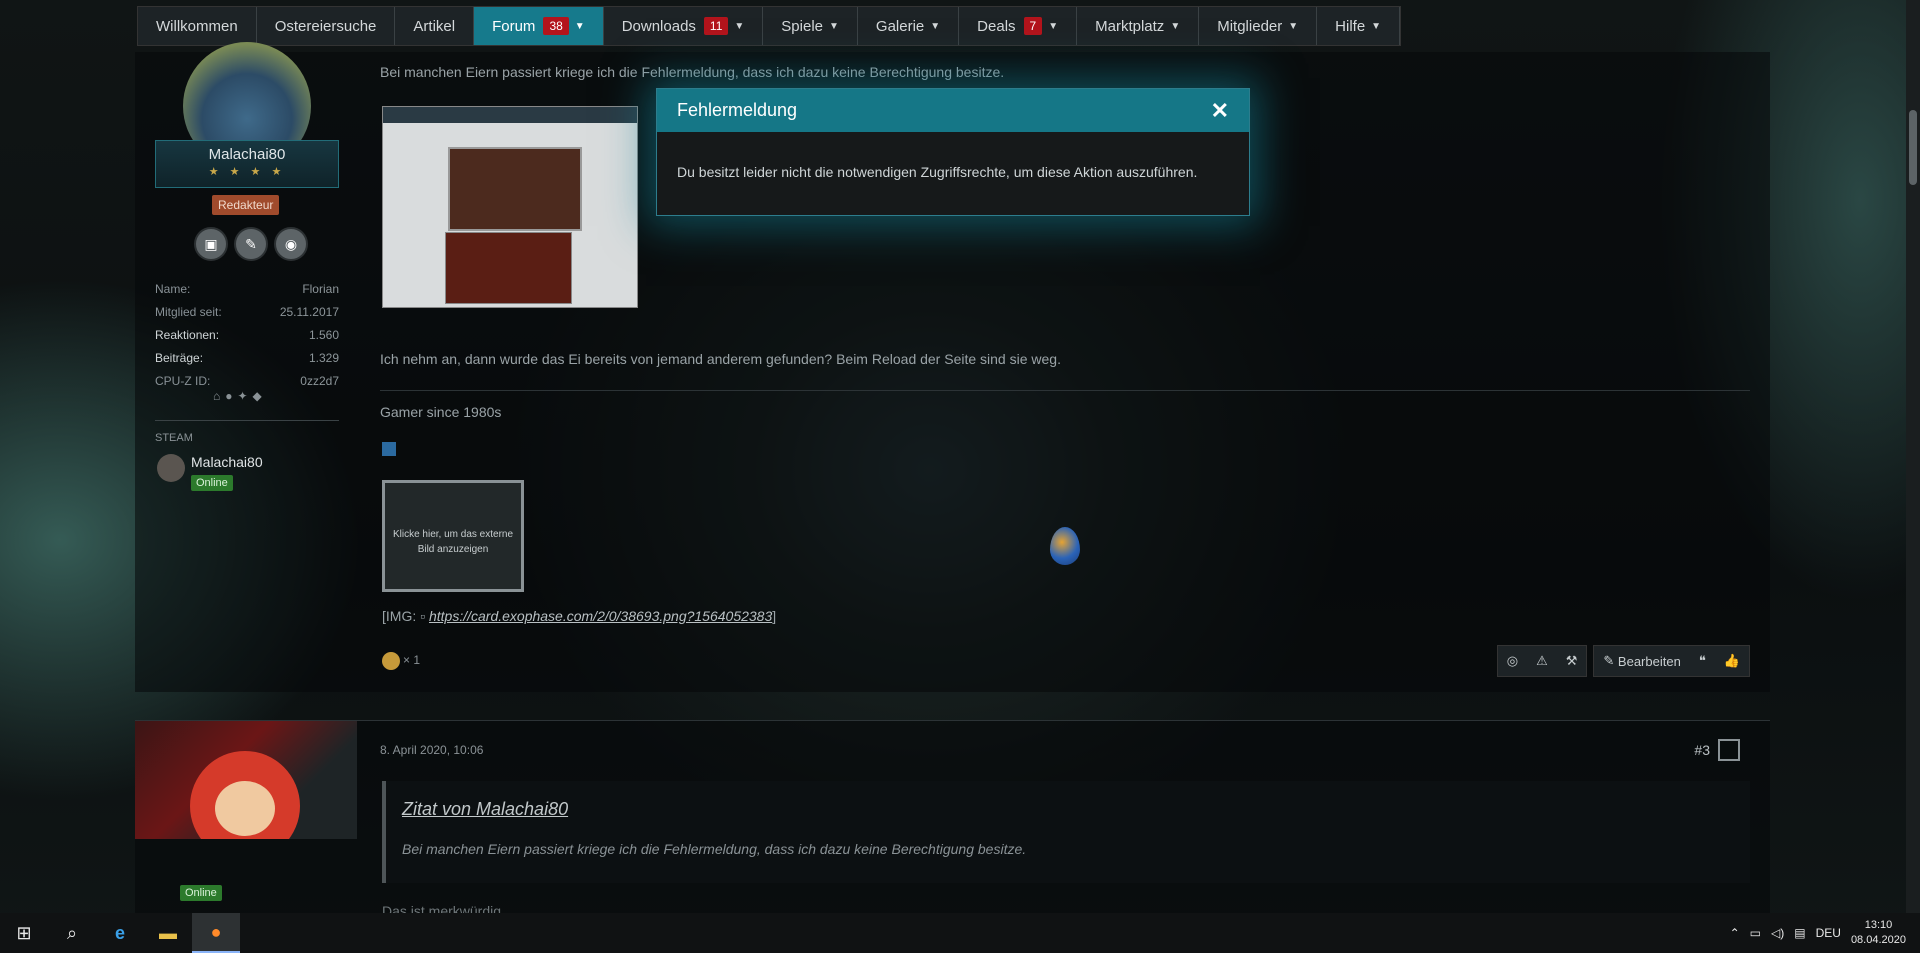  I want to click on attached-screenshot, so click(510, 207).